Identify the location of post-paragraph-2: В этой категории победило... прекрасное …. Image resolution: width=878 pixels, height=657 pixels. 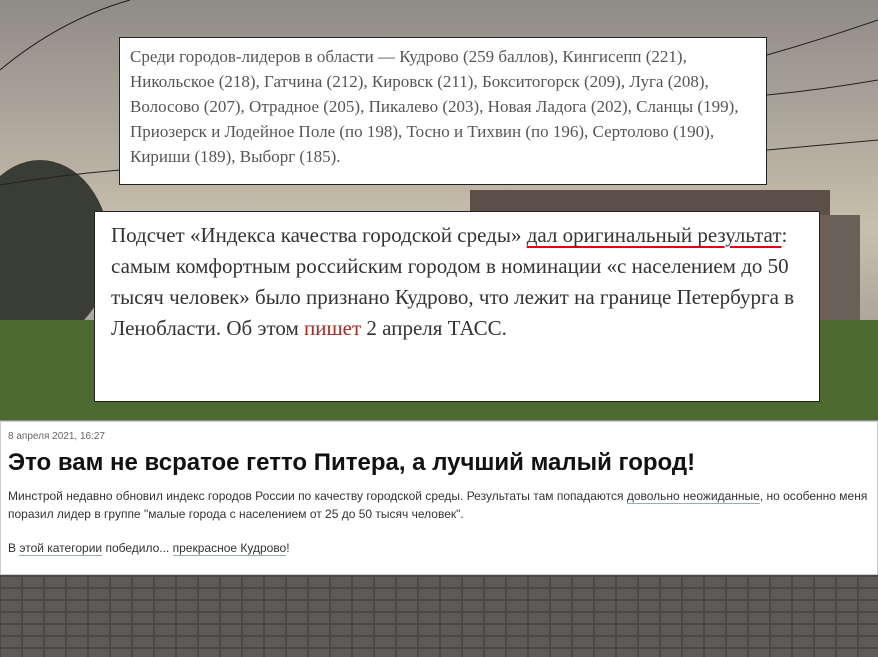
(439, 548).